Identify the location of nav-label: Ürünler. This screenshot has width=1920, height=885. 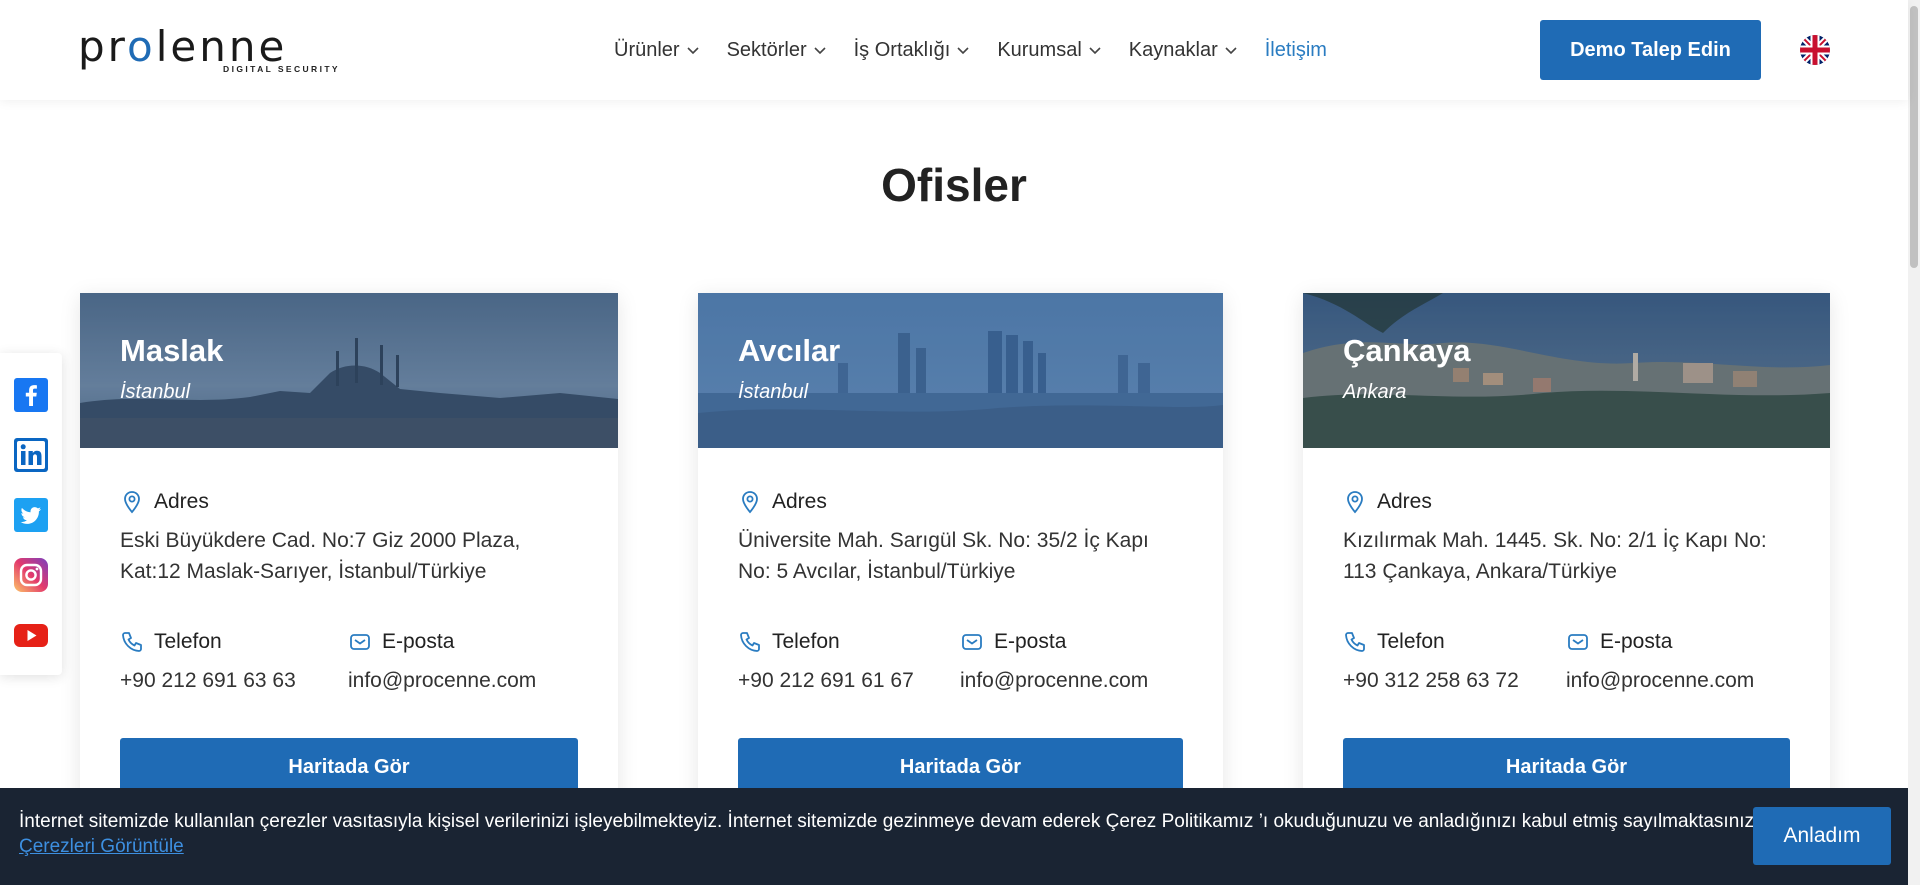
(647, 49).